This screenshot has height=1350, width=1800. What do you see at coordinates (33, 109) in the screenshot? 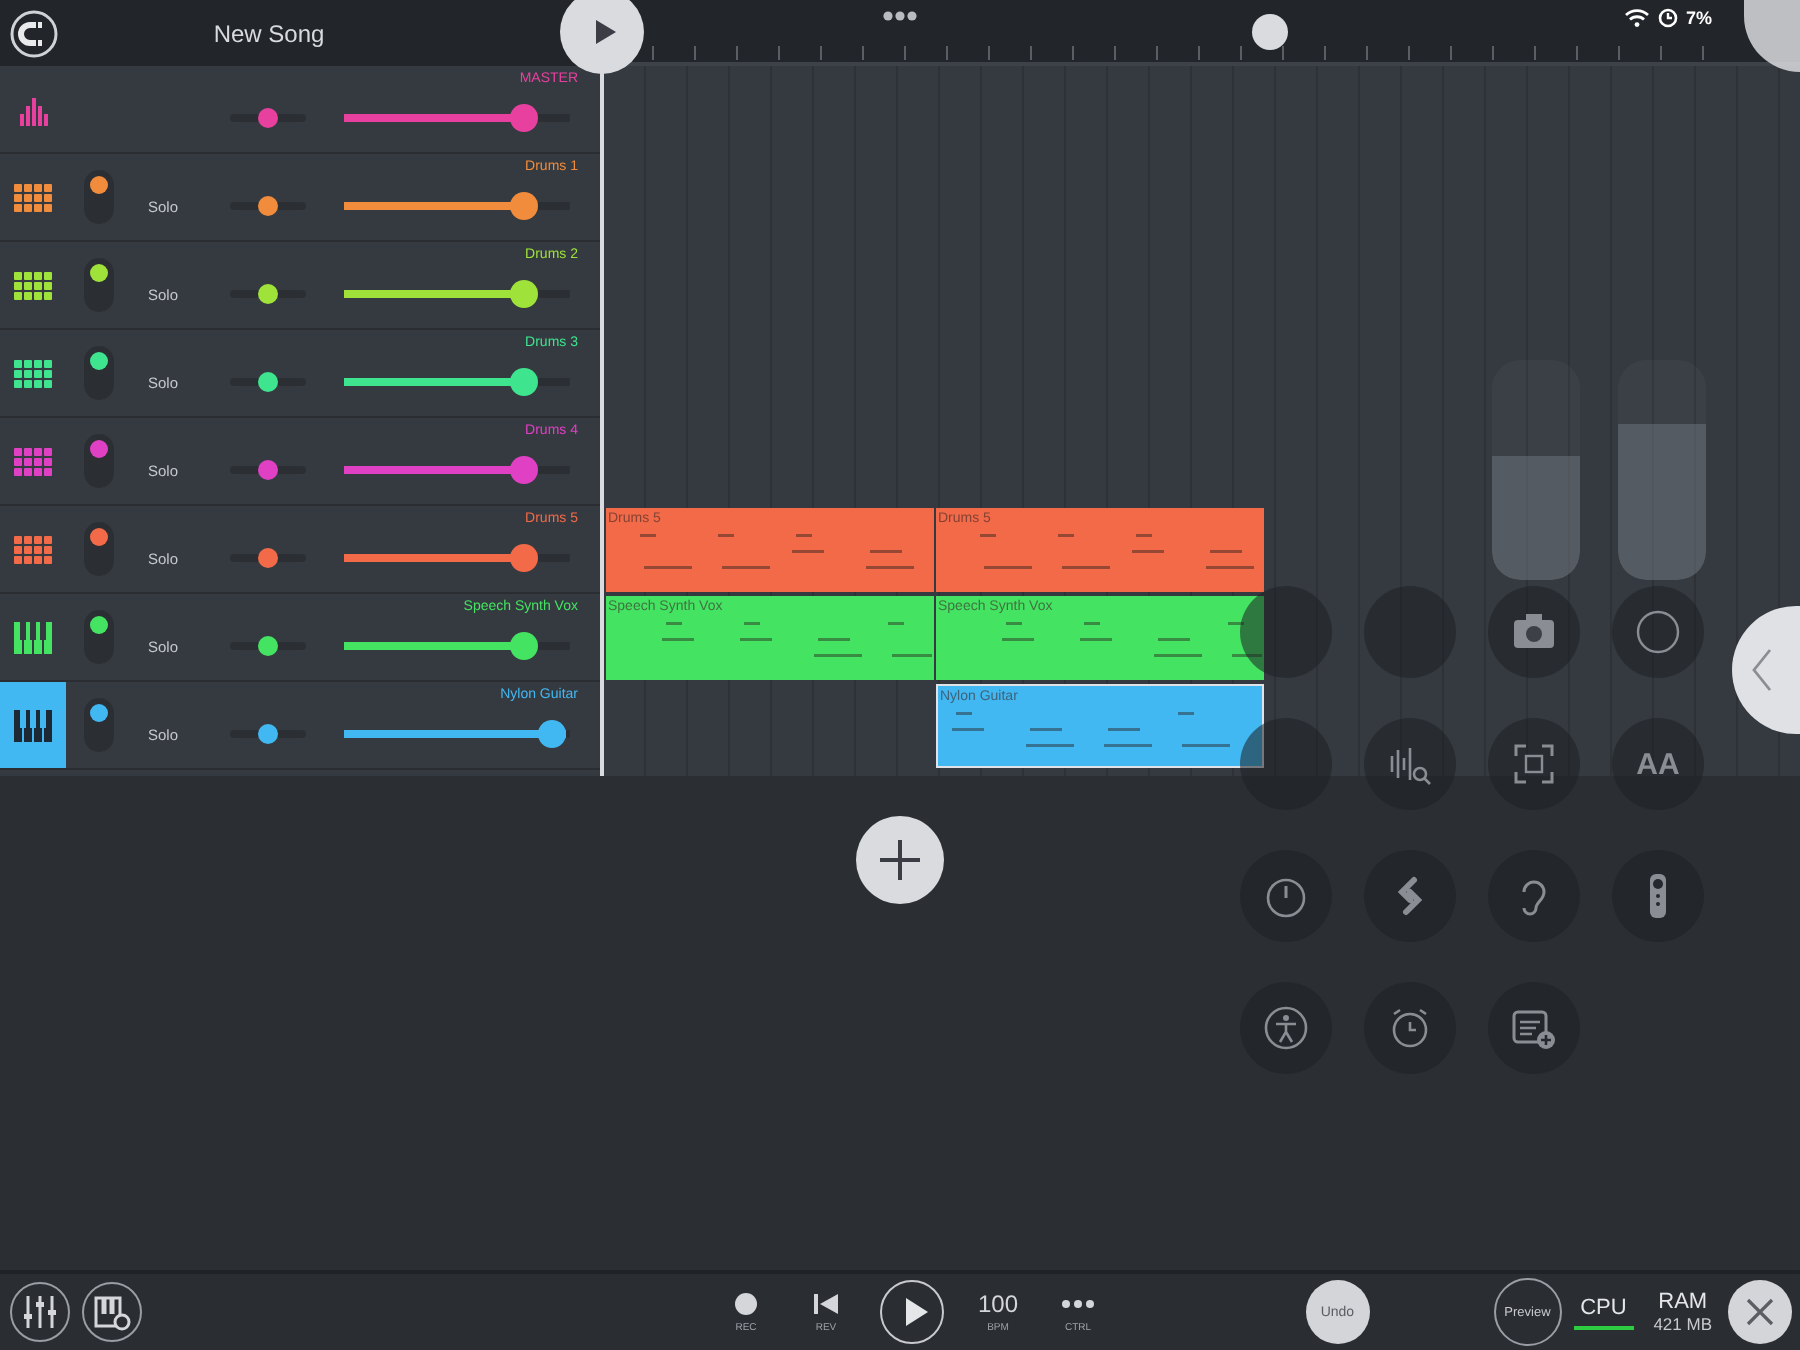
I see `bar-graph-icon` at bounding box center [33, 109].